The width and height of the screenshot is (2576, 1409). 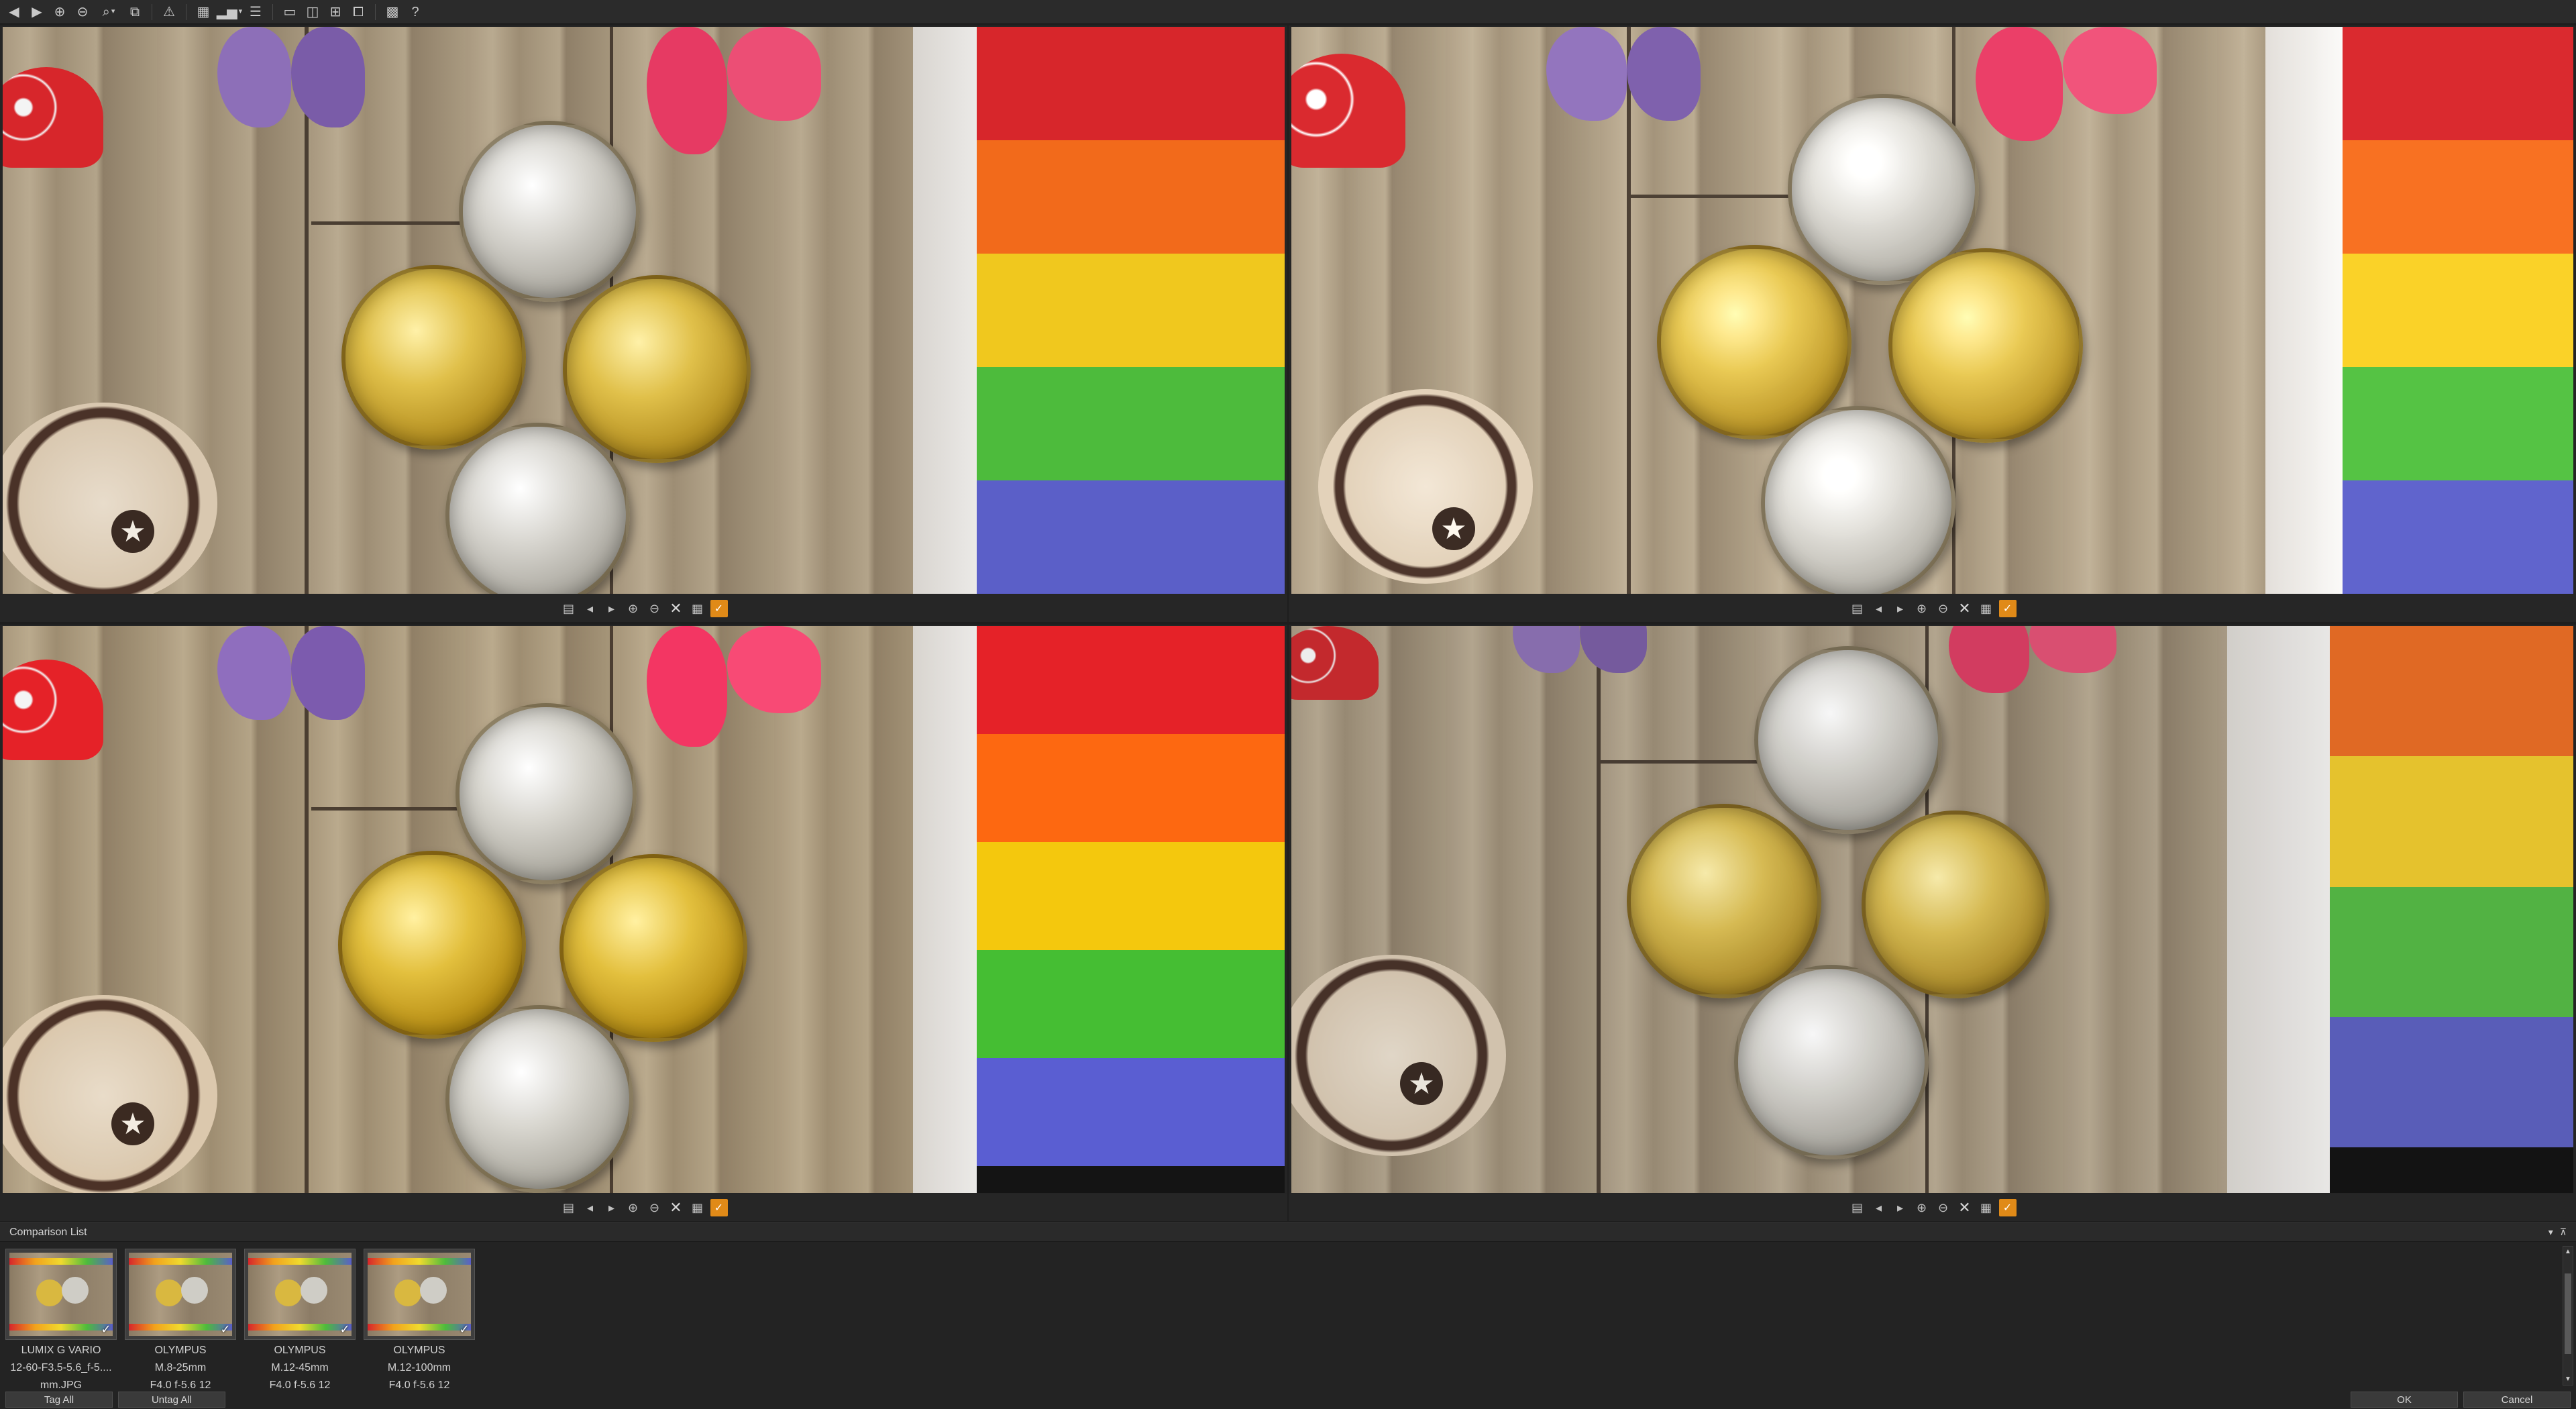 I want to click on thumbnail-item: ✓ OLYMPUS M.12-100mm F4.0 f-5.6 12, so click(x=419, y=1320).